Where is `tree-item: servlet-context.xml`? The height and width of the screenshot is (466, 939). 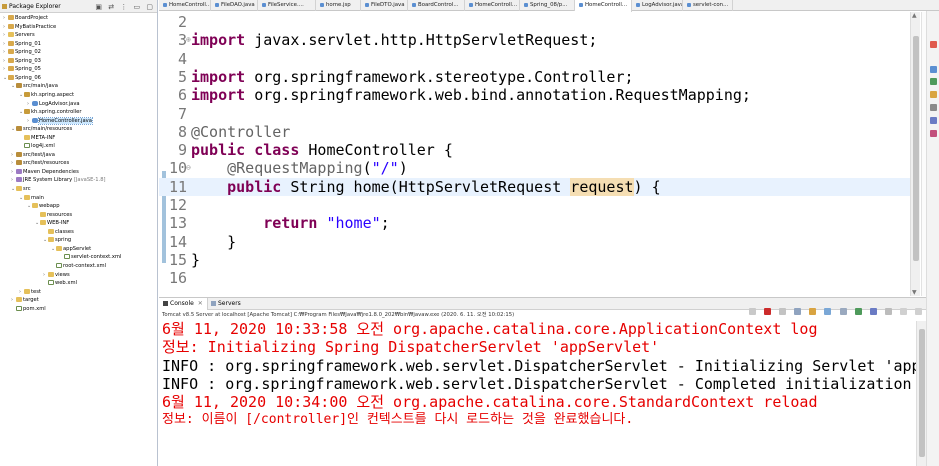 tree-item: servlet-context.xml is located at coordinates (60, 257).